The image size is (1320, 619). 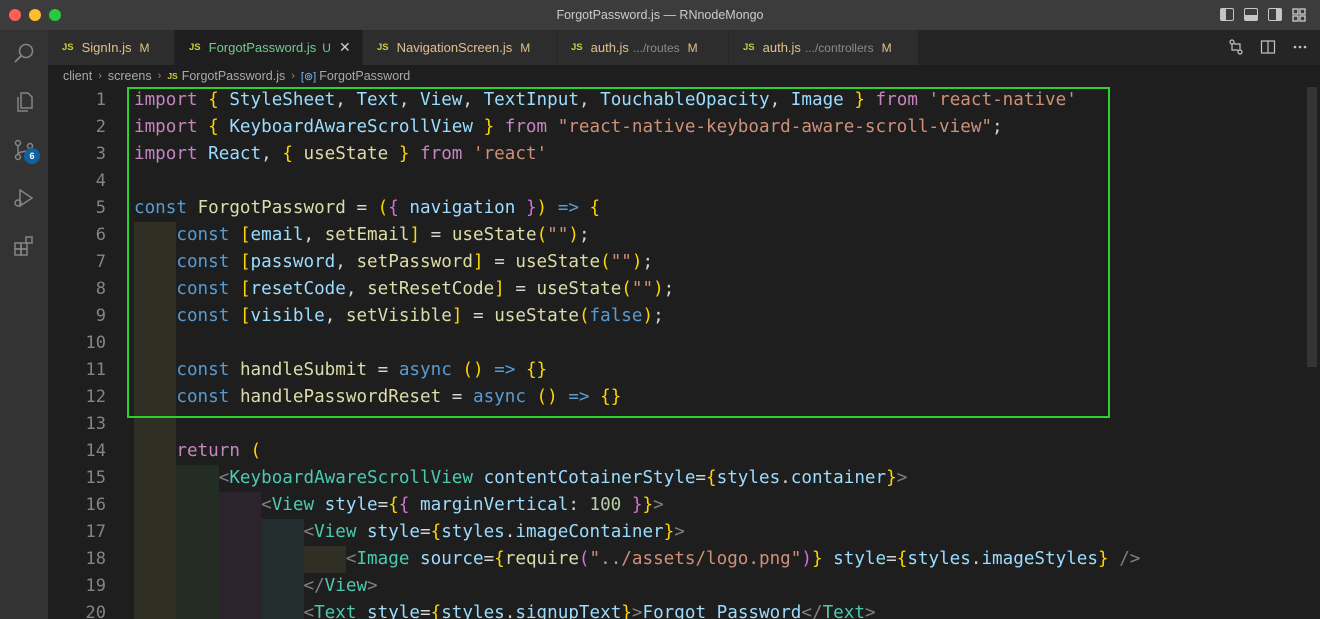 What do you see at coordinates (95, 532) in the screenshot?
I see `line-number: 17` at bounding box center [95, 532].